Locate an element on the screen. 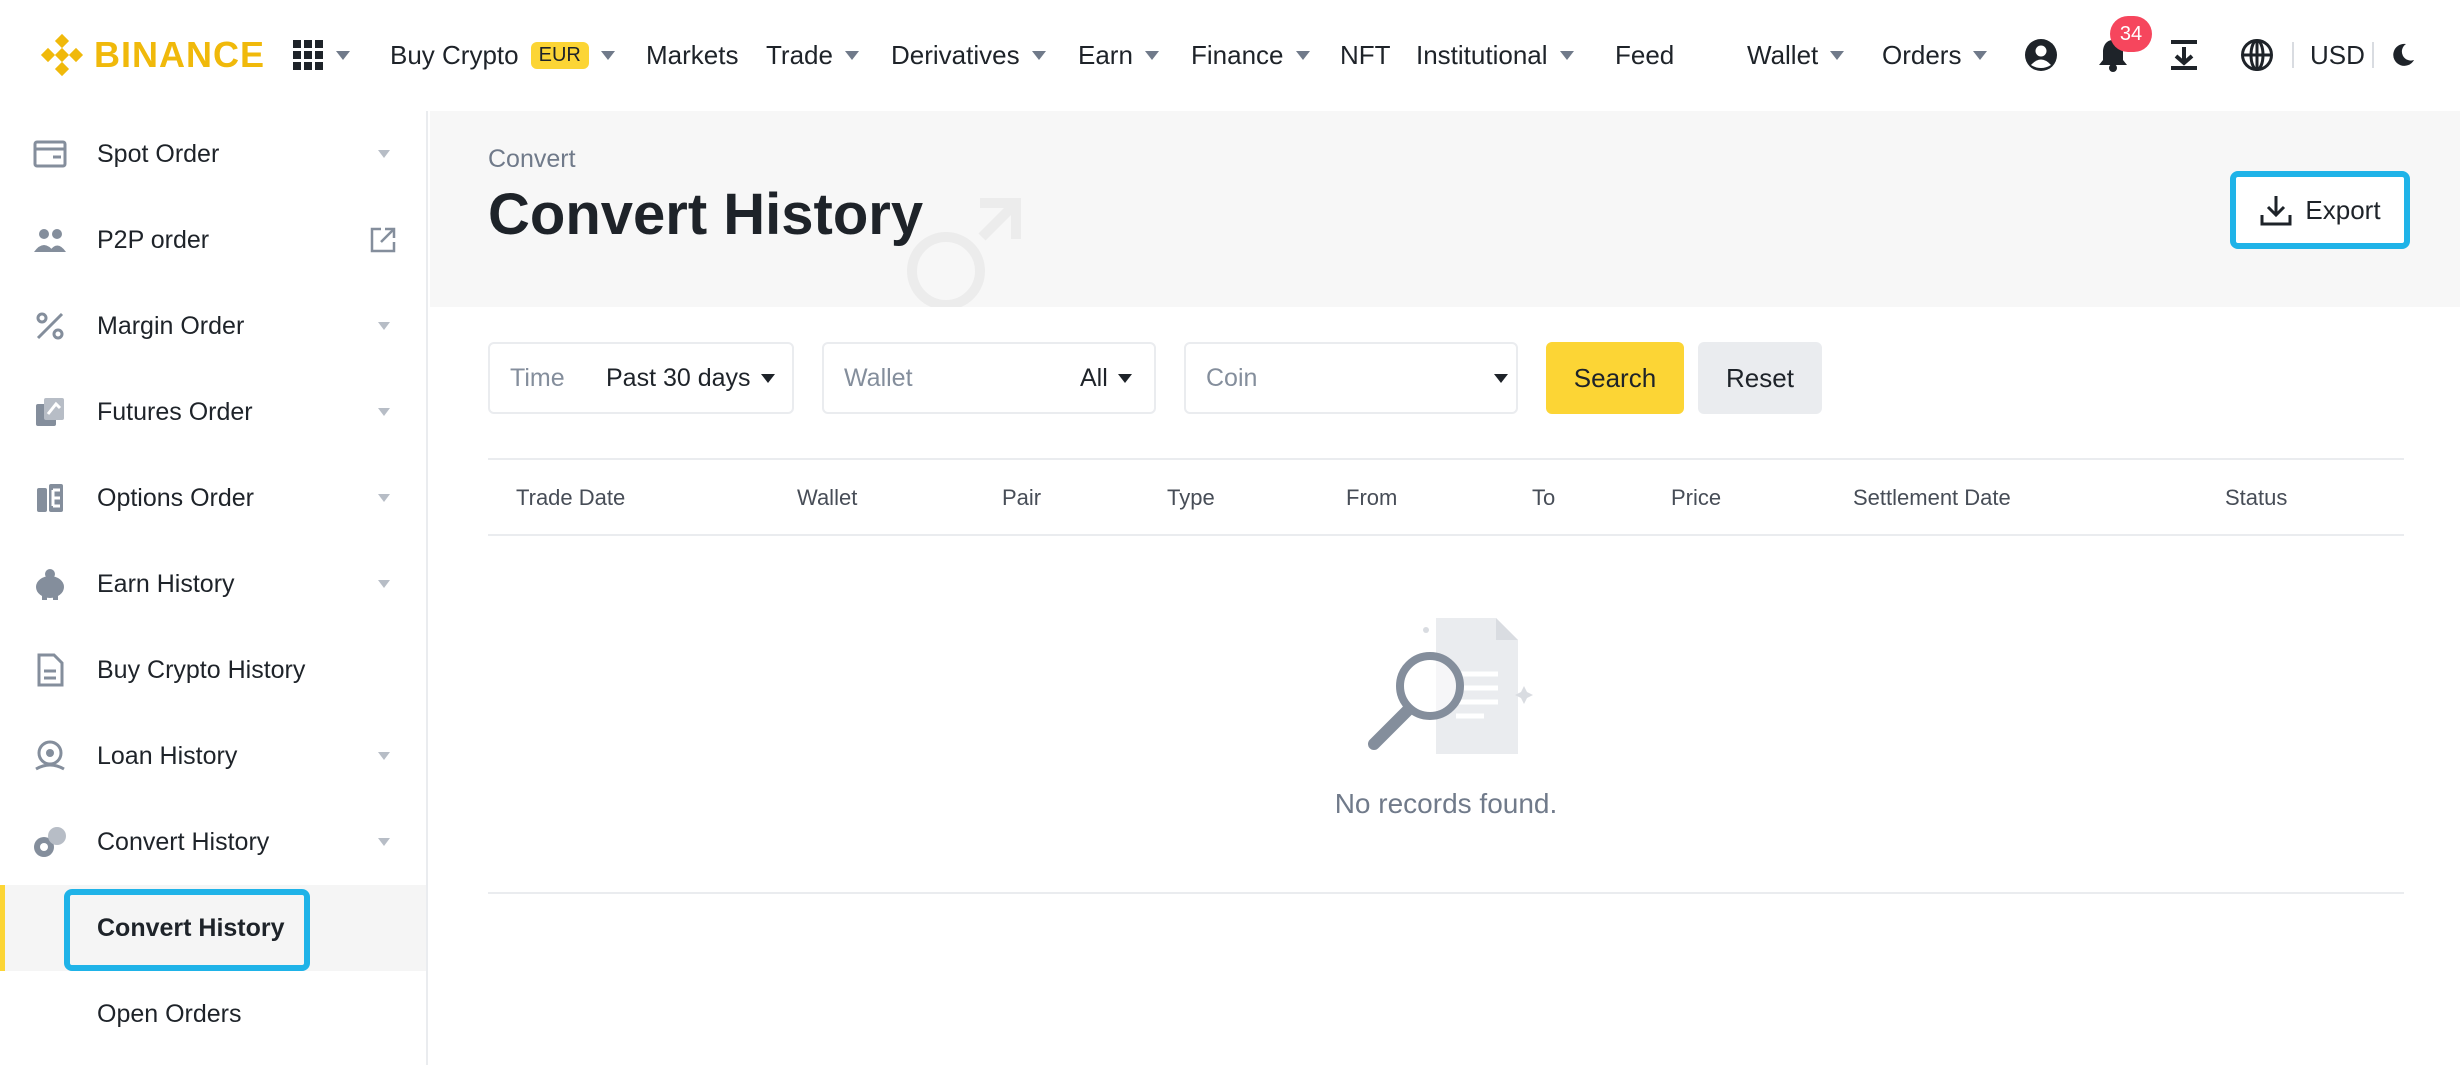 The height and width of the screenshot is (1065, 2460). sidebar-item-label: Options Order is located at coordinates (176, 497).